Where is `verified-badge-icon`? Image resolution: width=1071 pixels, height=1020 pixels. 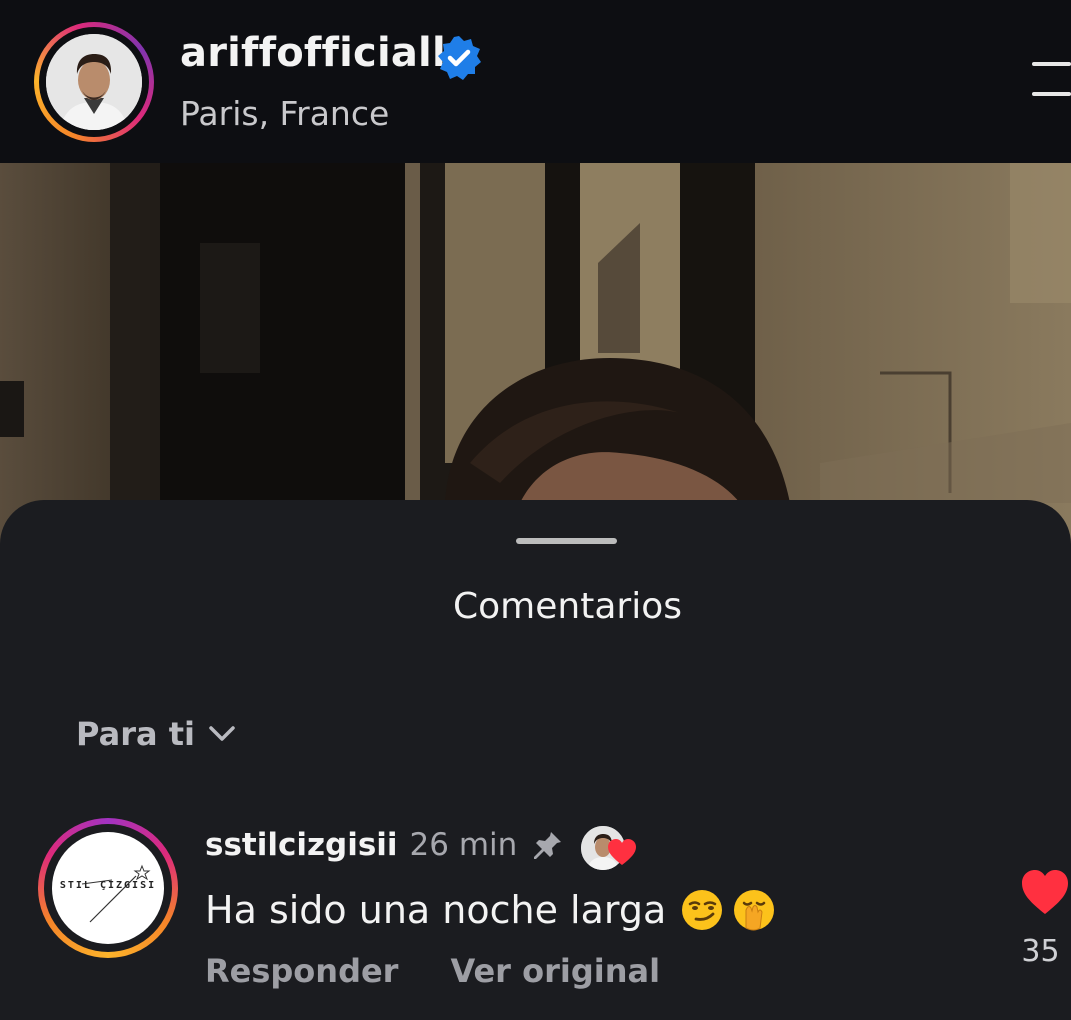 verified-badge-icon is located at coordinates (459, 58).